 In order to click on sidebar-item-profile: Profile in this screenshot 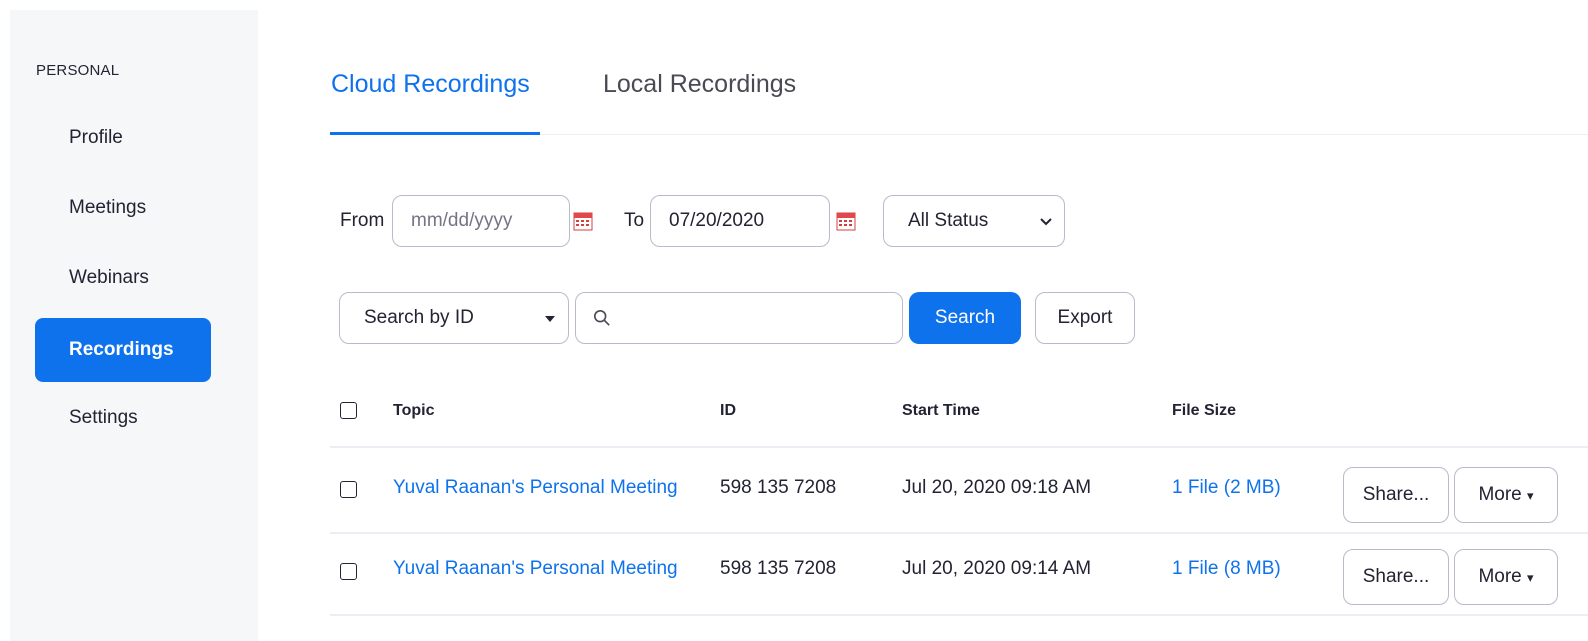, I will do `click(123, 138)`.